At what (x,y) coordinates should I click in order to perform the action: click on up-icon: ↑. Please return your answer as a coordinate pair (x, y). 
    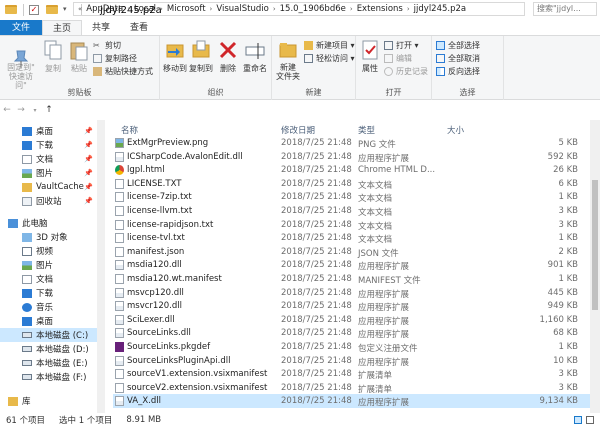
    Looking at the image, I should click on (49, 110).